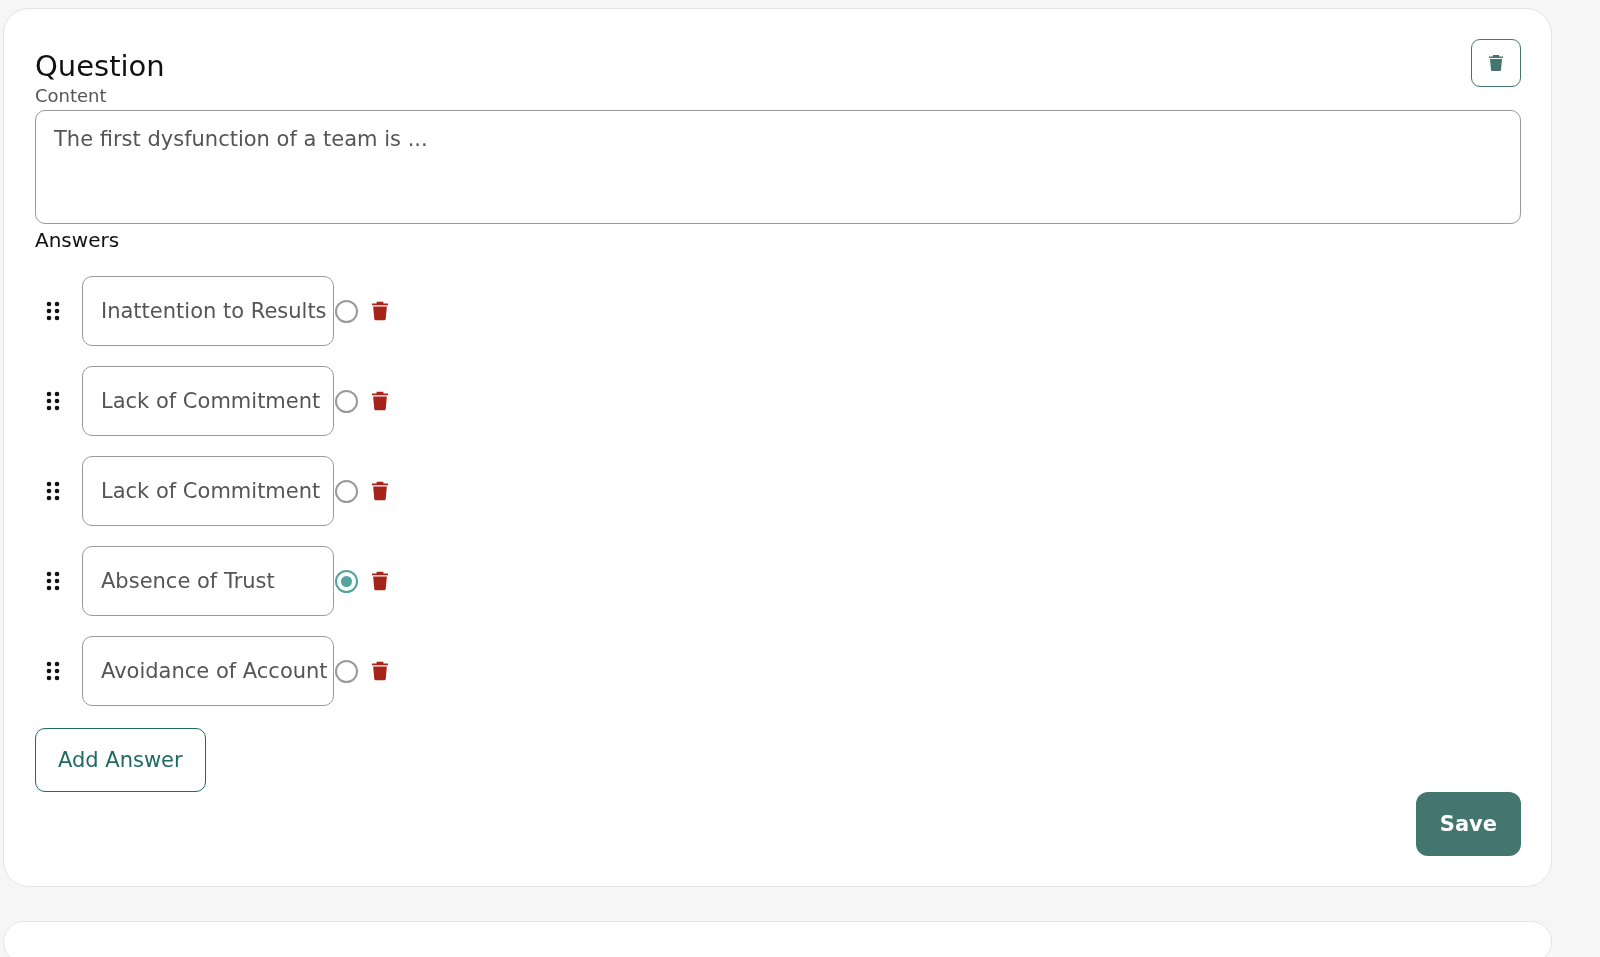 The width and height of the screenshot is (1600, 957). Describe the element at coordinates (78, 240) in the screenshot. I see `answers-label: Answers` at that location.